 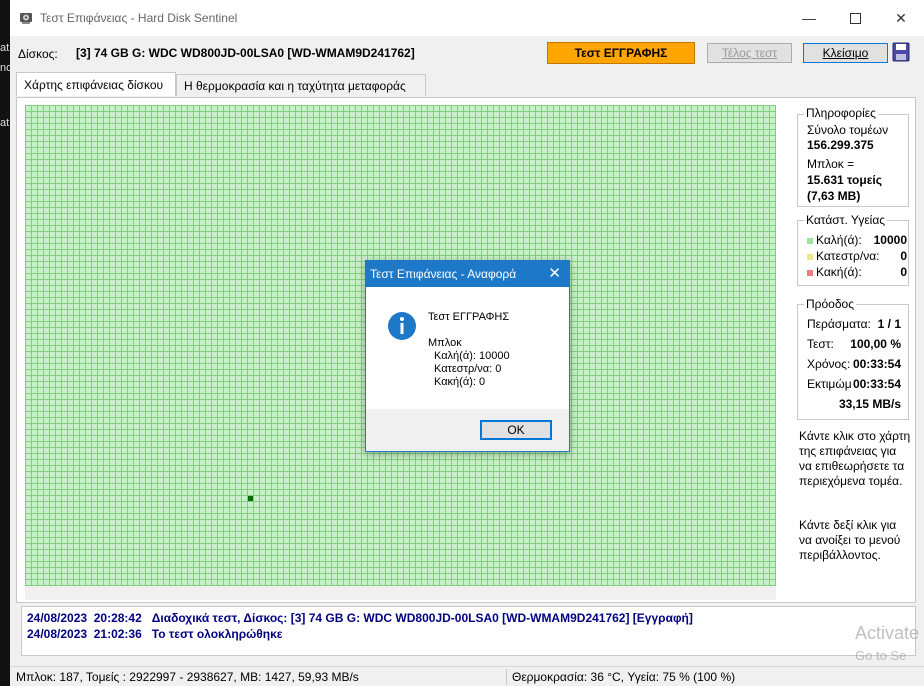 I want to click on estimated-row: Εκτιμώμ 00:33:54, so click(x=854, y=384).